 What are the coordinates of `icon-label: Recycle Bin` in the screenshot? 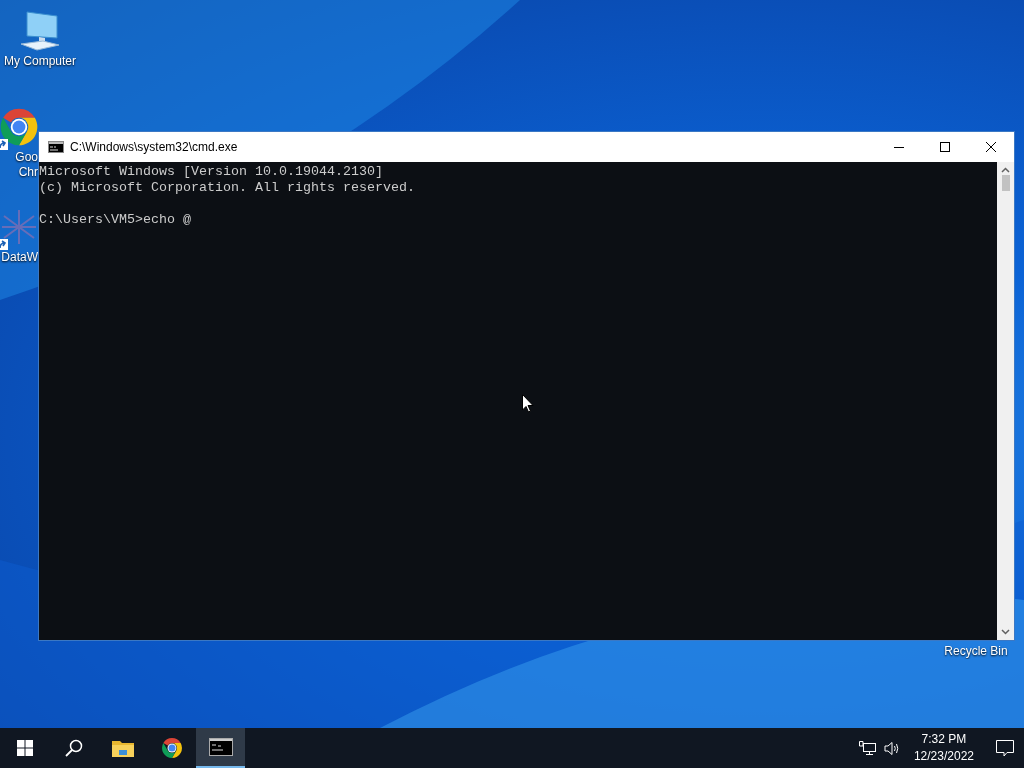 It's located at (976, 651).